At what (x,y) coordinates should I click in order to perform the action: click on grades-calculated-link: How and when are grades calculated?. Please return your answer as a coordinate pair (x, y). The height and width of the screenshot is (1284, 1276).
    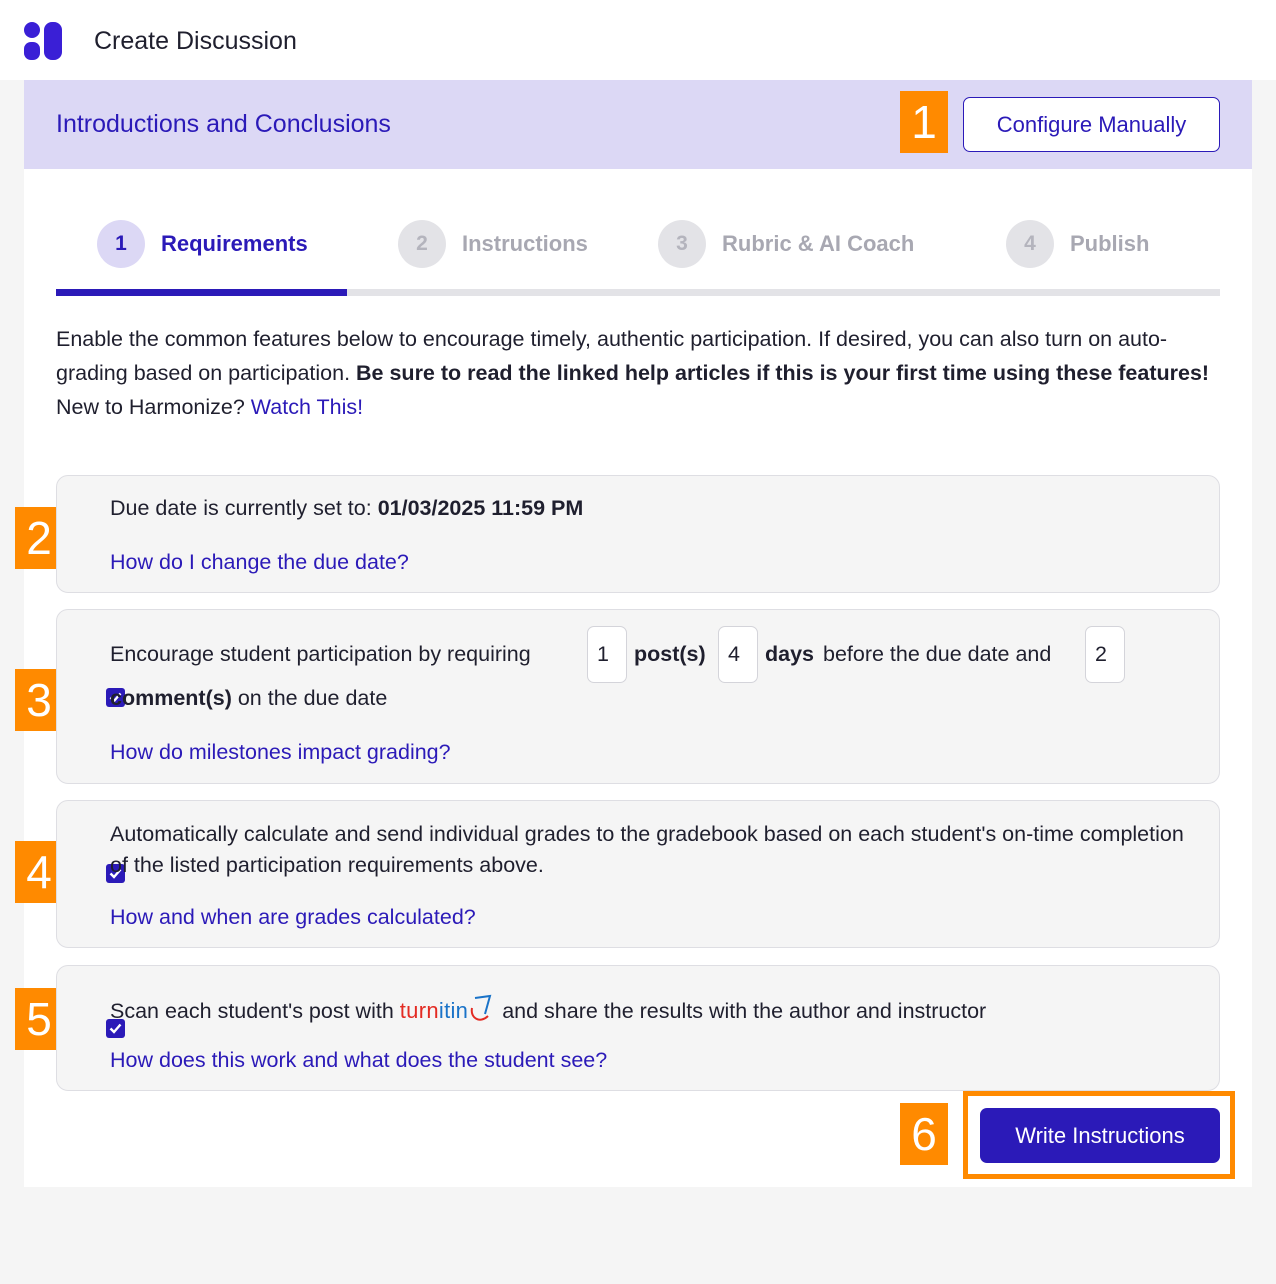
    Looking at the image, I should click on (293, 917).